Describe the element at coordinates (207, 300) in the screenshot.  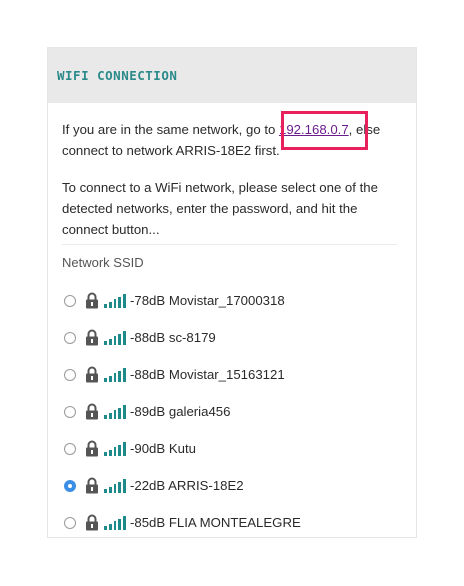
I see `network-label: -78dB Movistar_17000318` at that location.